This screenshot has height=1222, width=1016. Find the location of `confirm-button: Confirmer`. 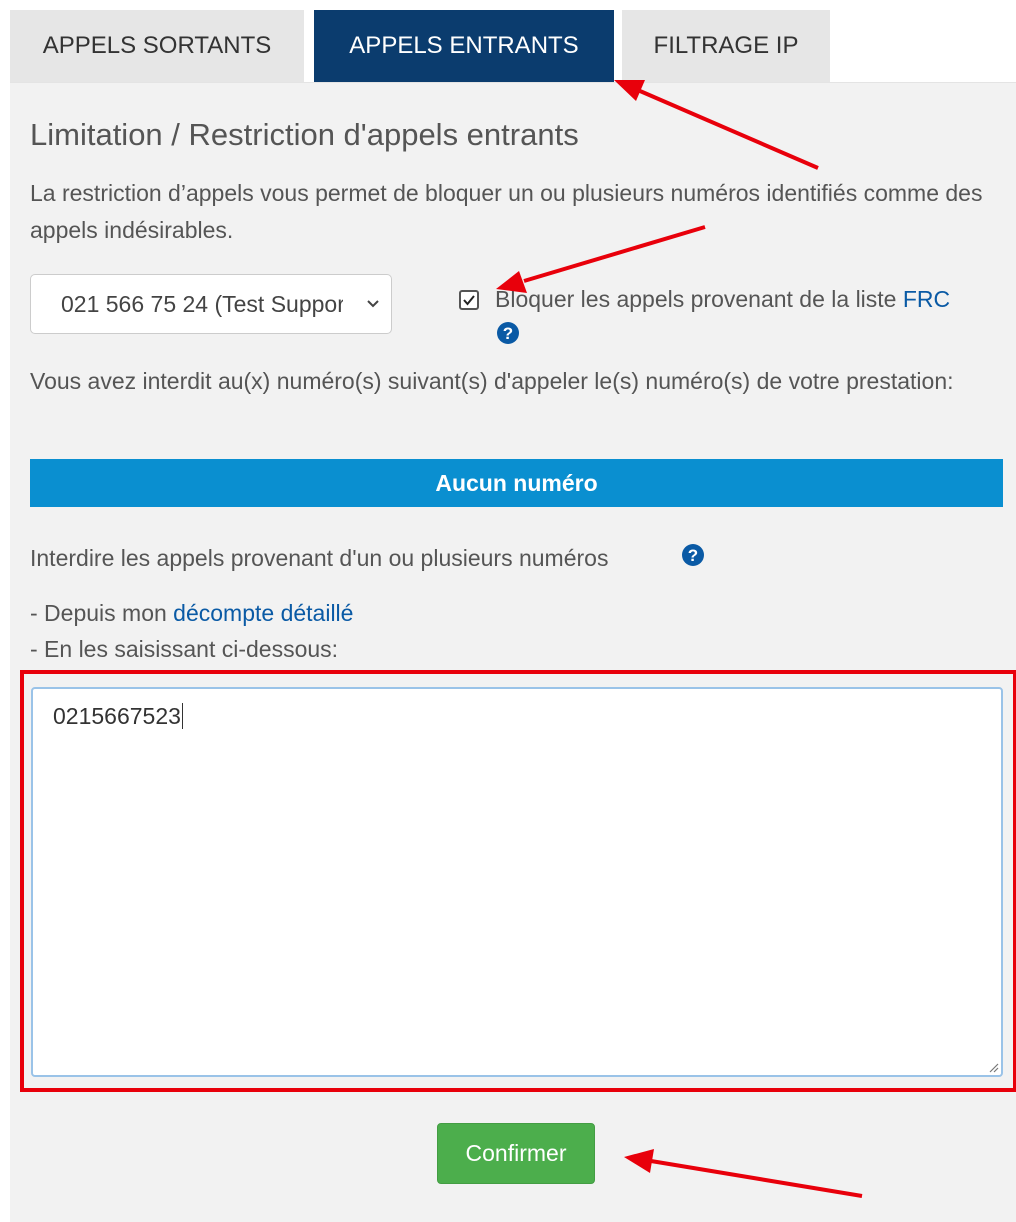

confirm-button: Confirmer is located at coordinates (516, 1153).